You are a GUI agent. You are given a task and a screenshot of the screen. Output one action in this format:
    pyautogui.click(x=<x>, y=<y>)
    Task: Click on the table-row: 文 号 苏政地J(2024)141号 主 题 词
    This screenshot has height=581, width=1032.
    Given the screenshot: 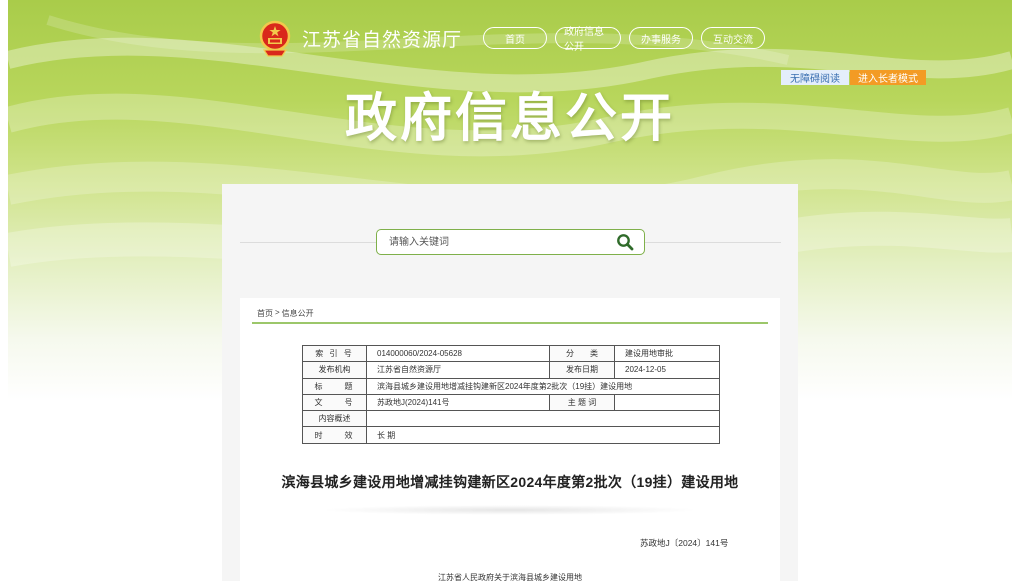 What is the action you would take?
    pyautogui.click(x=511, y=402)
    